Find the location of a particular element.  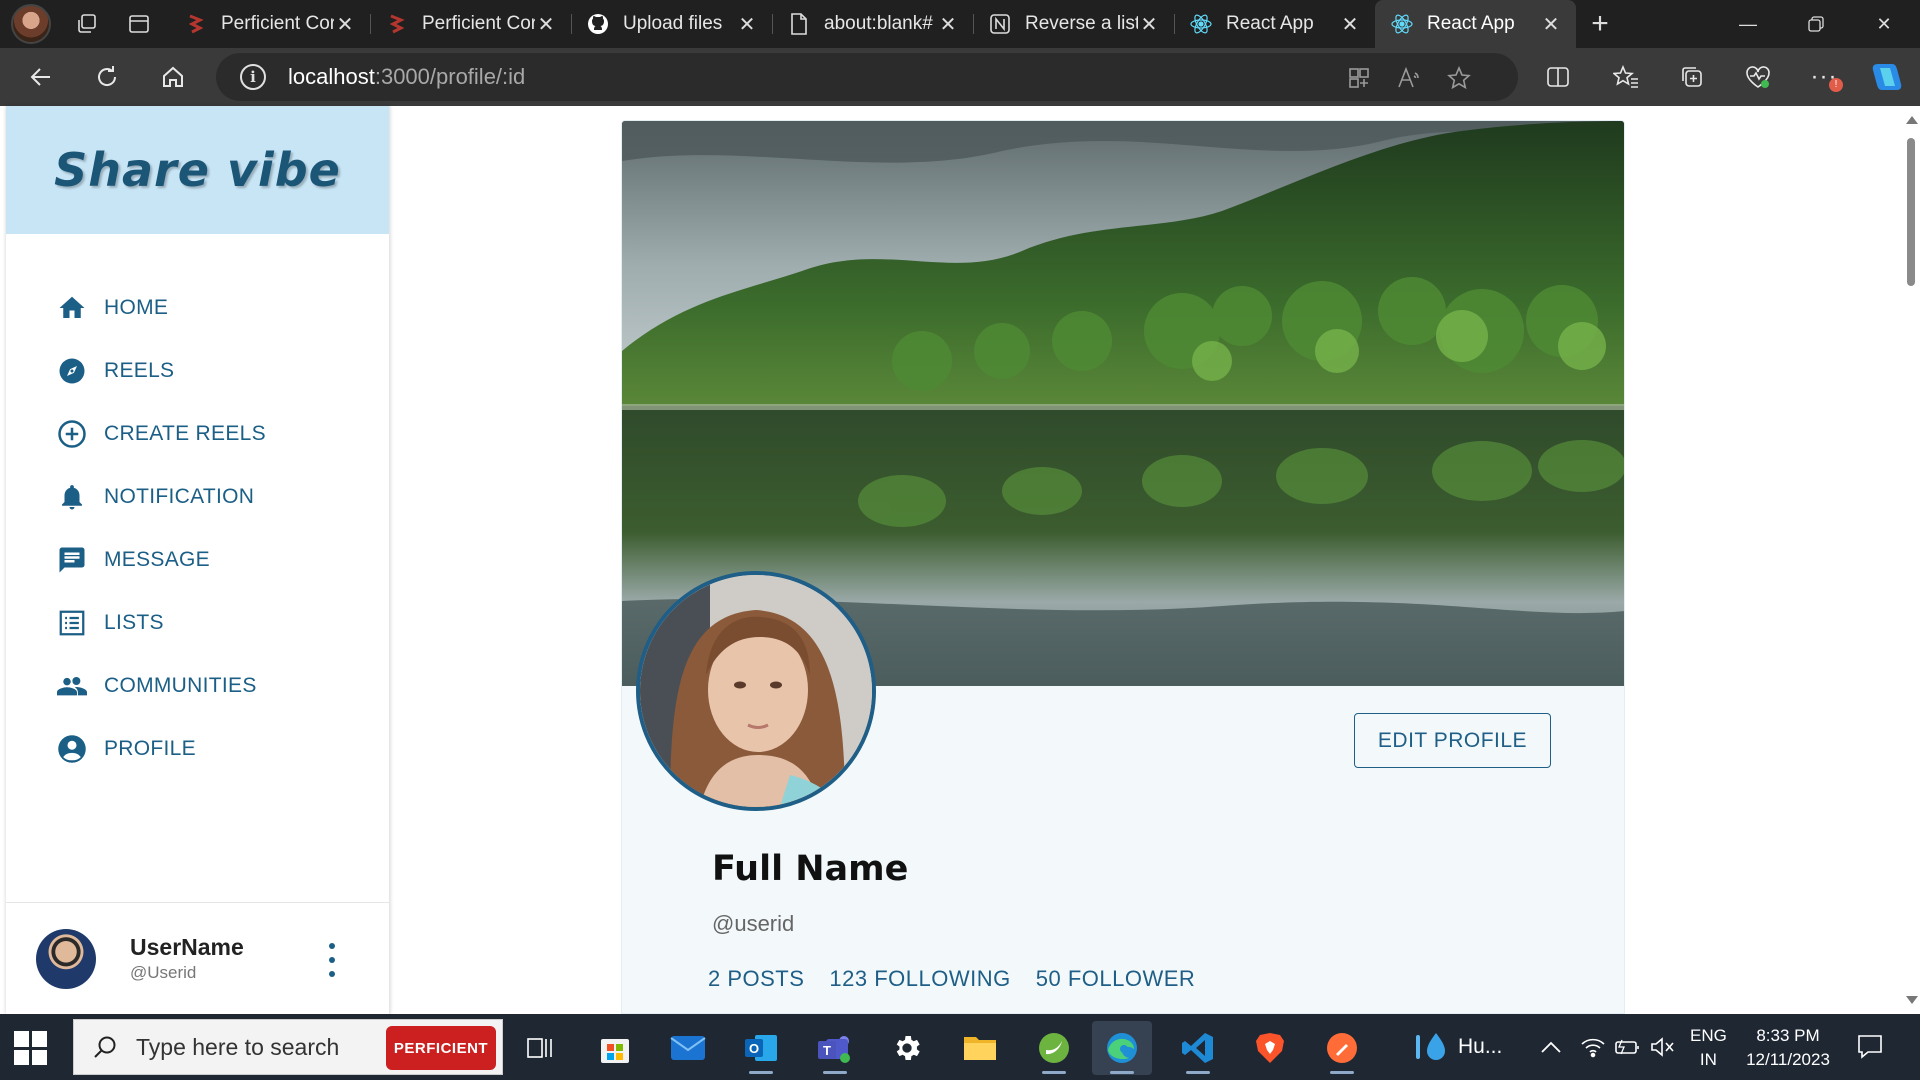

brave-browser-icon is located at coordinates (1270, 1048).